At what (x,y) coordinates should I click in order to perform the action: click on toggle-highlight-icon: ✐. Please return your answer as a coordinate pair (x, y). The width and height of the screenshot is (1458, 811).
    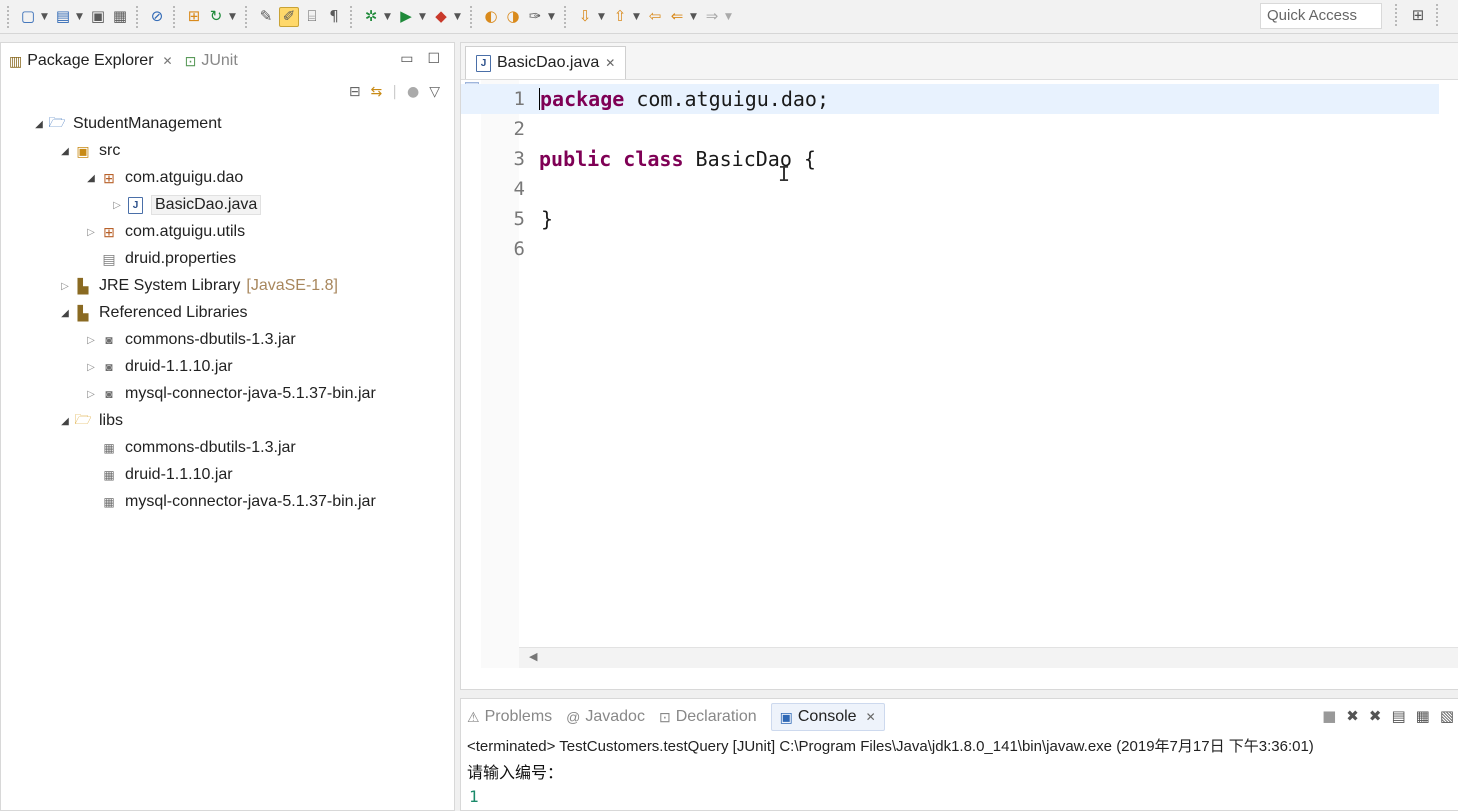
    Looking at the image, I should click on (289, 16).